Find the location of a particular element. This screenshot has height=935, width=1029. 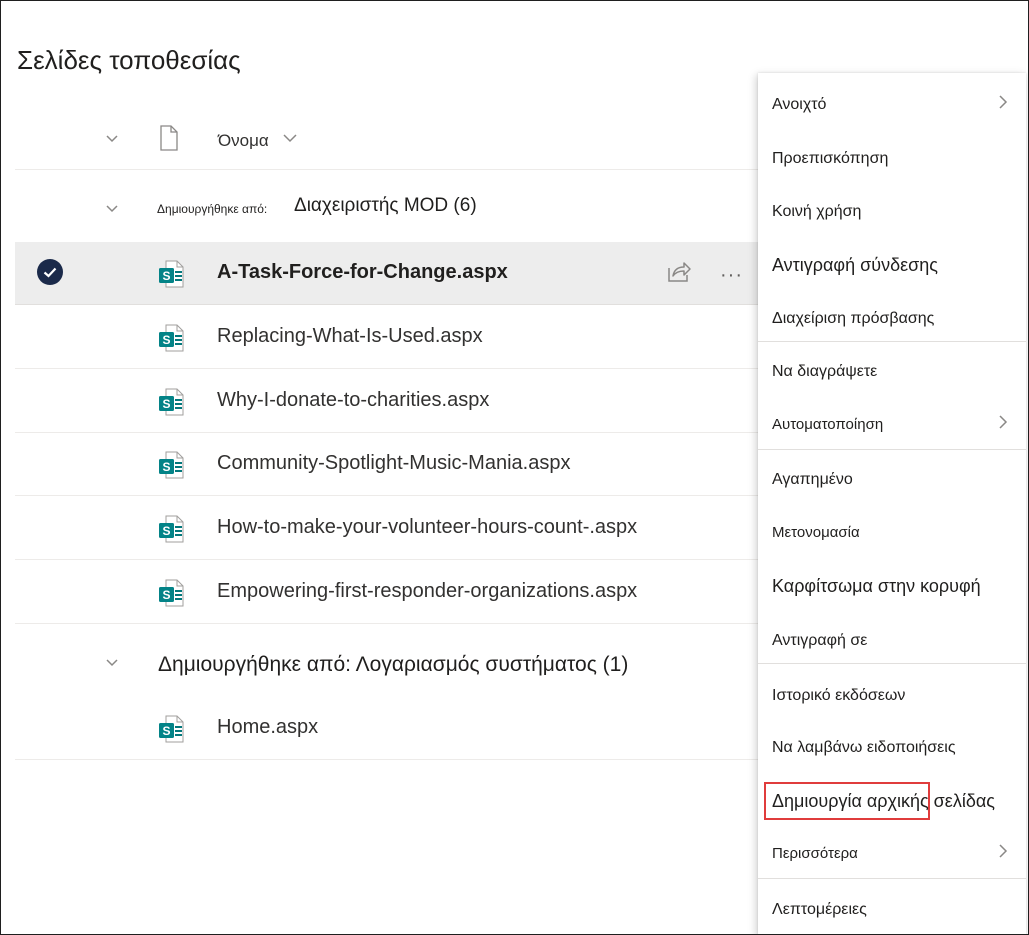

menu-item-delete: Να διαγράψετε is located at coordinates (892, 371).